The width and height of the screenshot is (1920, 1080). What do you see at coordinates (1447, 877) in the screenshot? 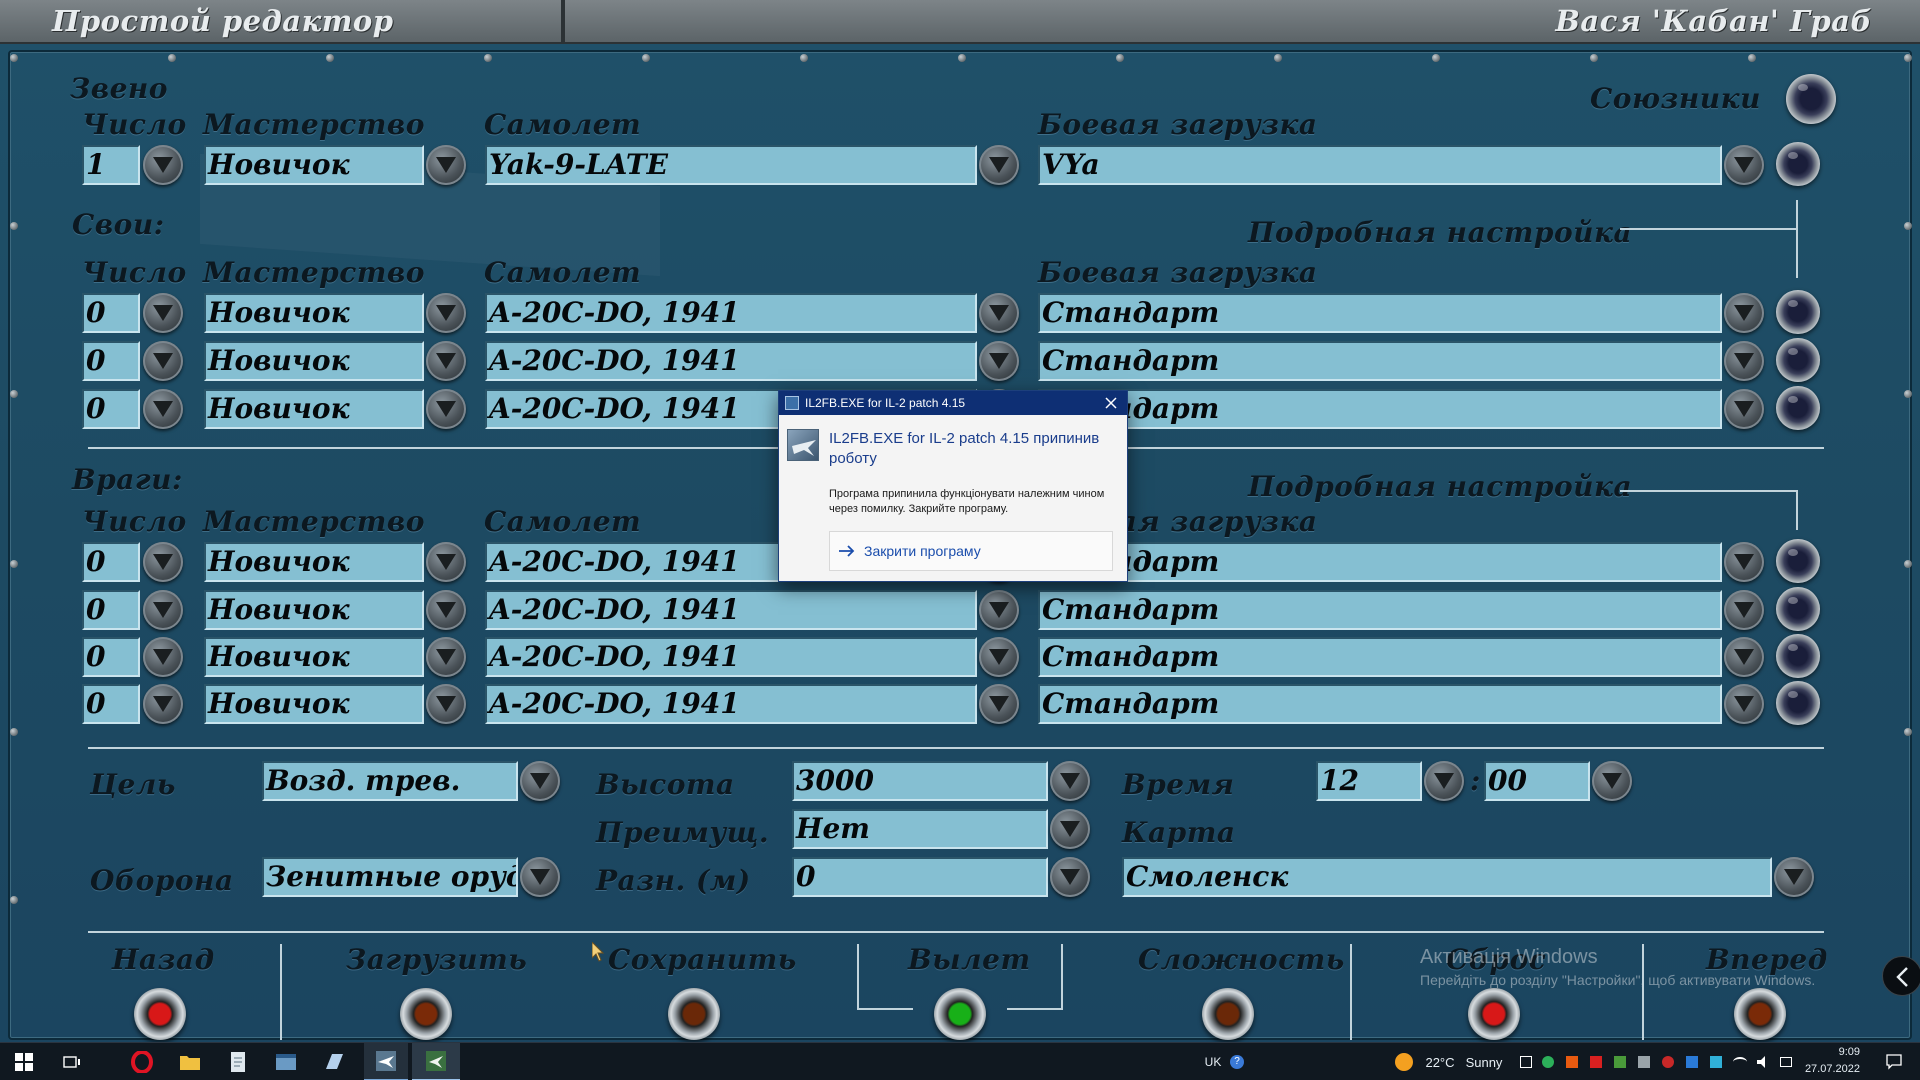
I see `map-field: Смоленск` at bounding box center [1447, 877].